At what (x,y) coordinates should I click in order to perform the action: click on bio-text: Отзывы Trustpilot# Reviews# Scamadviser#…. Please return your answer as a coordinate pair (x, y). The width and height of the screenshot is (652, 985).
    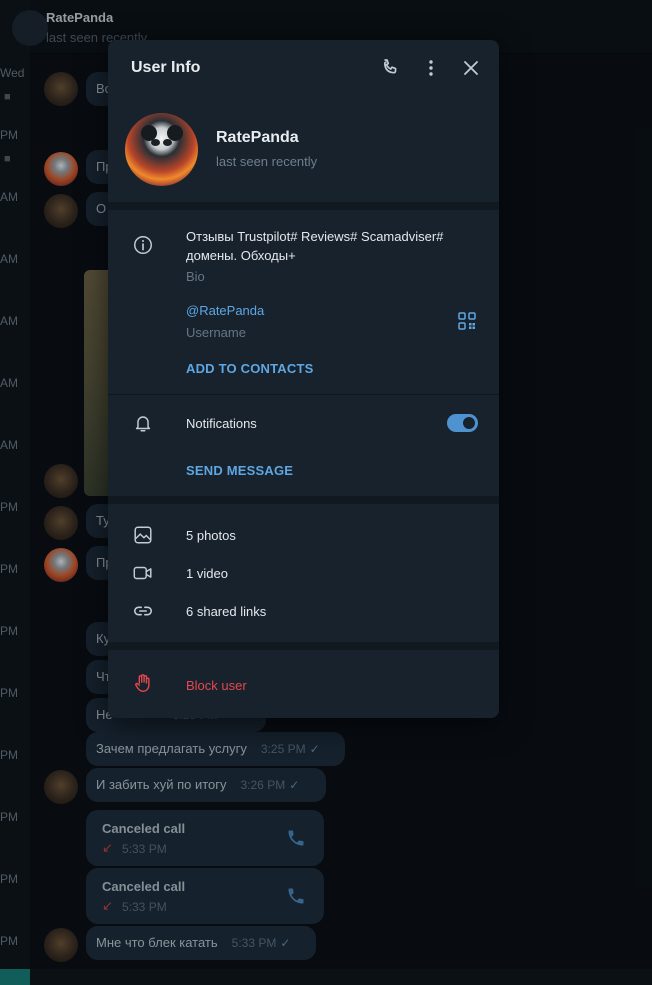
    Looking at the image, I should click on (315, 246).